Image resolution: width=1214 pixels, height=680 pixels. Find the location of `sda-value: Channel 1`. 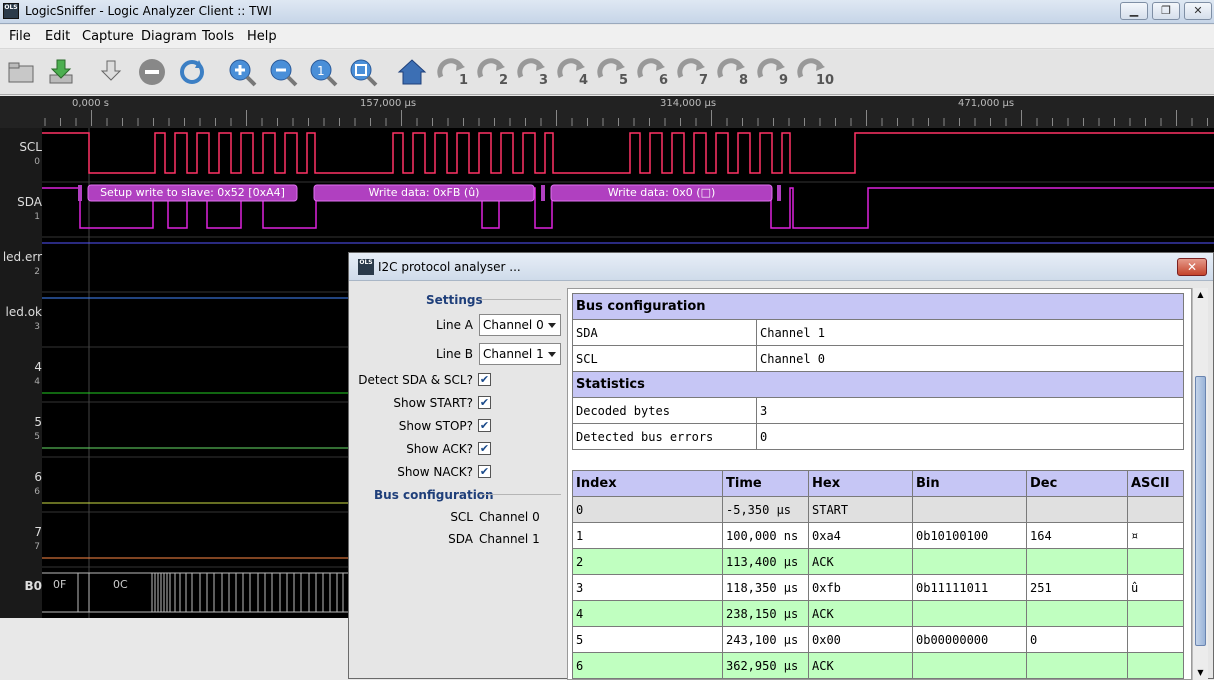

sda-value: Channel 1 is located at coordinates (509, 539).